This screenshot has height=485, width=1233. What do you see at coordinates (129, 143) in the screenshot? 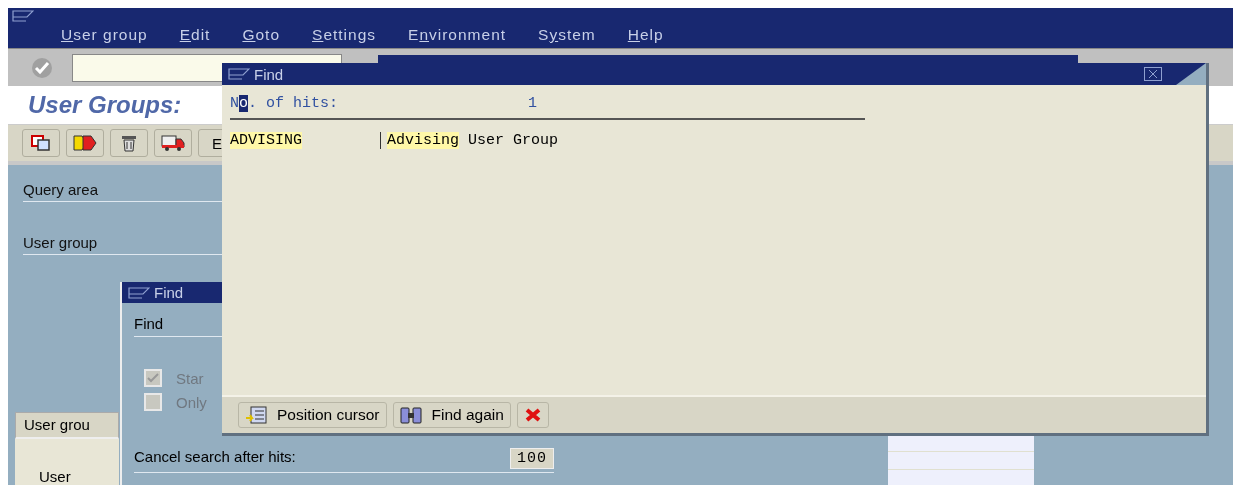
I see `trash-icon` at bounding box center [129, 143].